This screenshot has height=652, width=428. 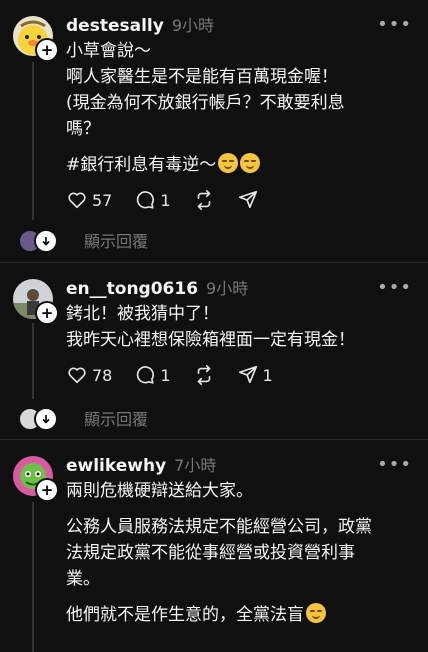 What do you see at coordinates (102, 375) in the screenshot?
I see `like-count: 78` at bounding box center [102, 375].